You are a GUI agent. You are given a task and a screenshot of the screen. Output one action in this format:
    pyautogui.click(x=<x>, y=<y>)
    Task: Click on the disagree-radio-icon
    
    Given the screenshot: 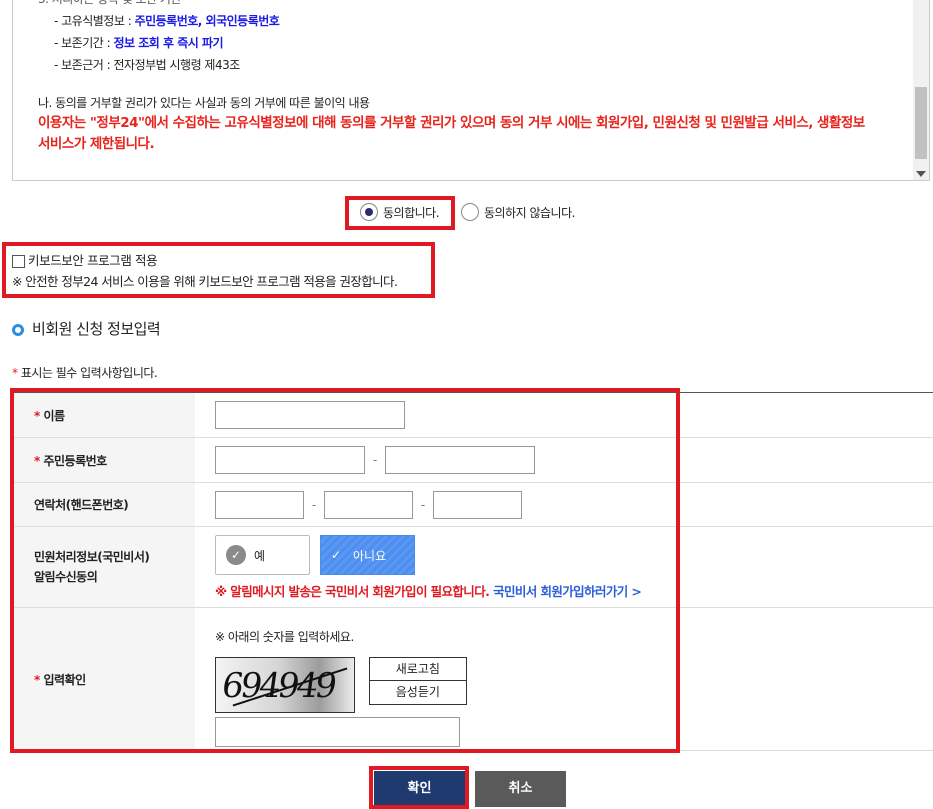 What is the action you would take?
    pyautogui.click(x=470, y=212)
    